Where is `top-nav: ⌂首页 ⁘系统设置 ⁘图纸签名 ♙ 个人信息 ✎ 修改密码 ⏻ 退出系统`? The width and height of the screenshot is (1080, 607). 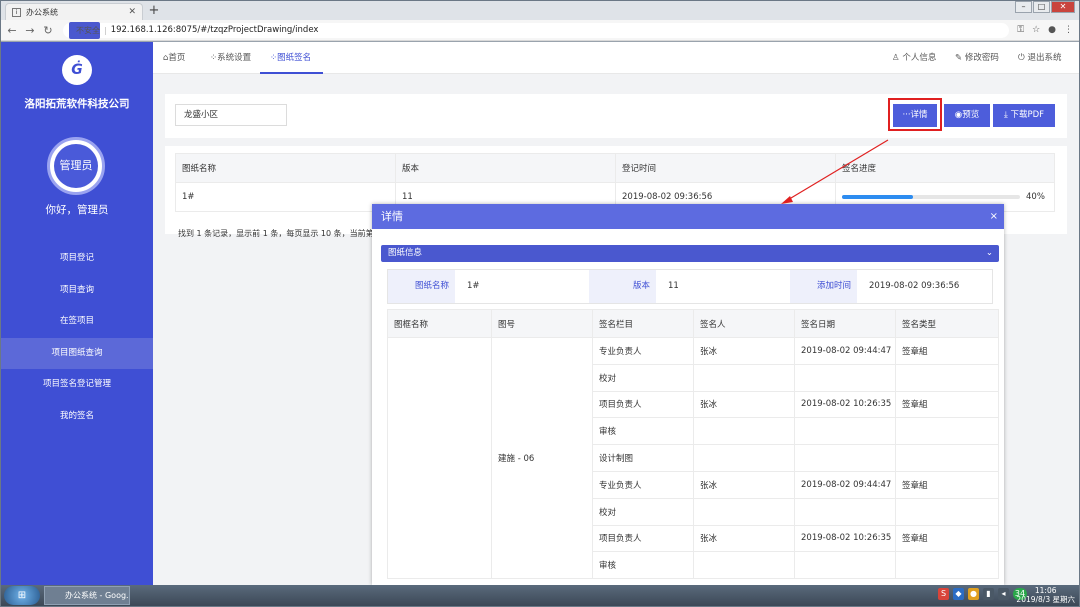 top-nav: ⌂首页 ⁘系统设置 ⁘图纸签名 ♙ 个人信息 ✎ 修改密码 ⏻ 退出系统 is located at coordinates (616, 58).